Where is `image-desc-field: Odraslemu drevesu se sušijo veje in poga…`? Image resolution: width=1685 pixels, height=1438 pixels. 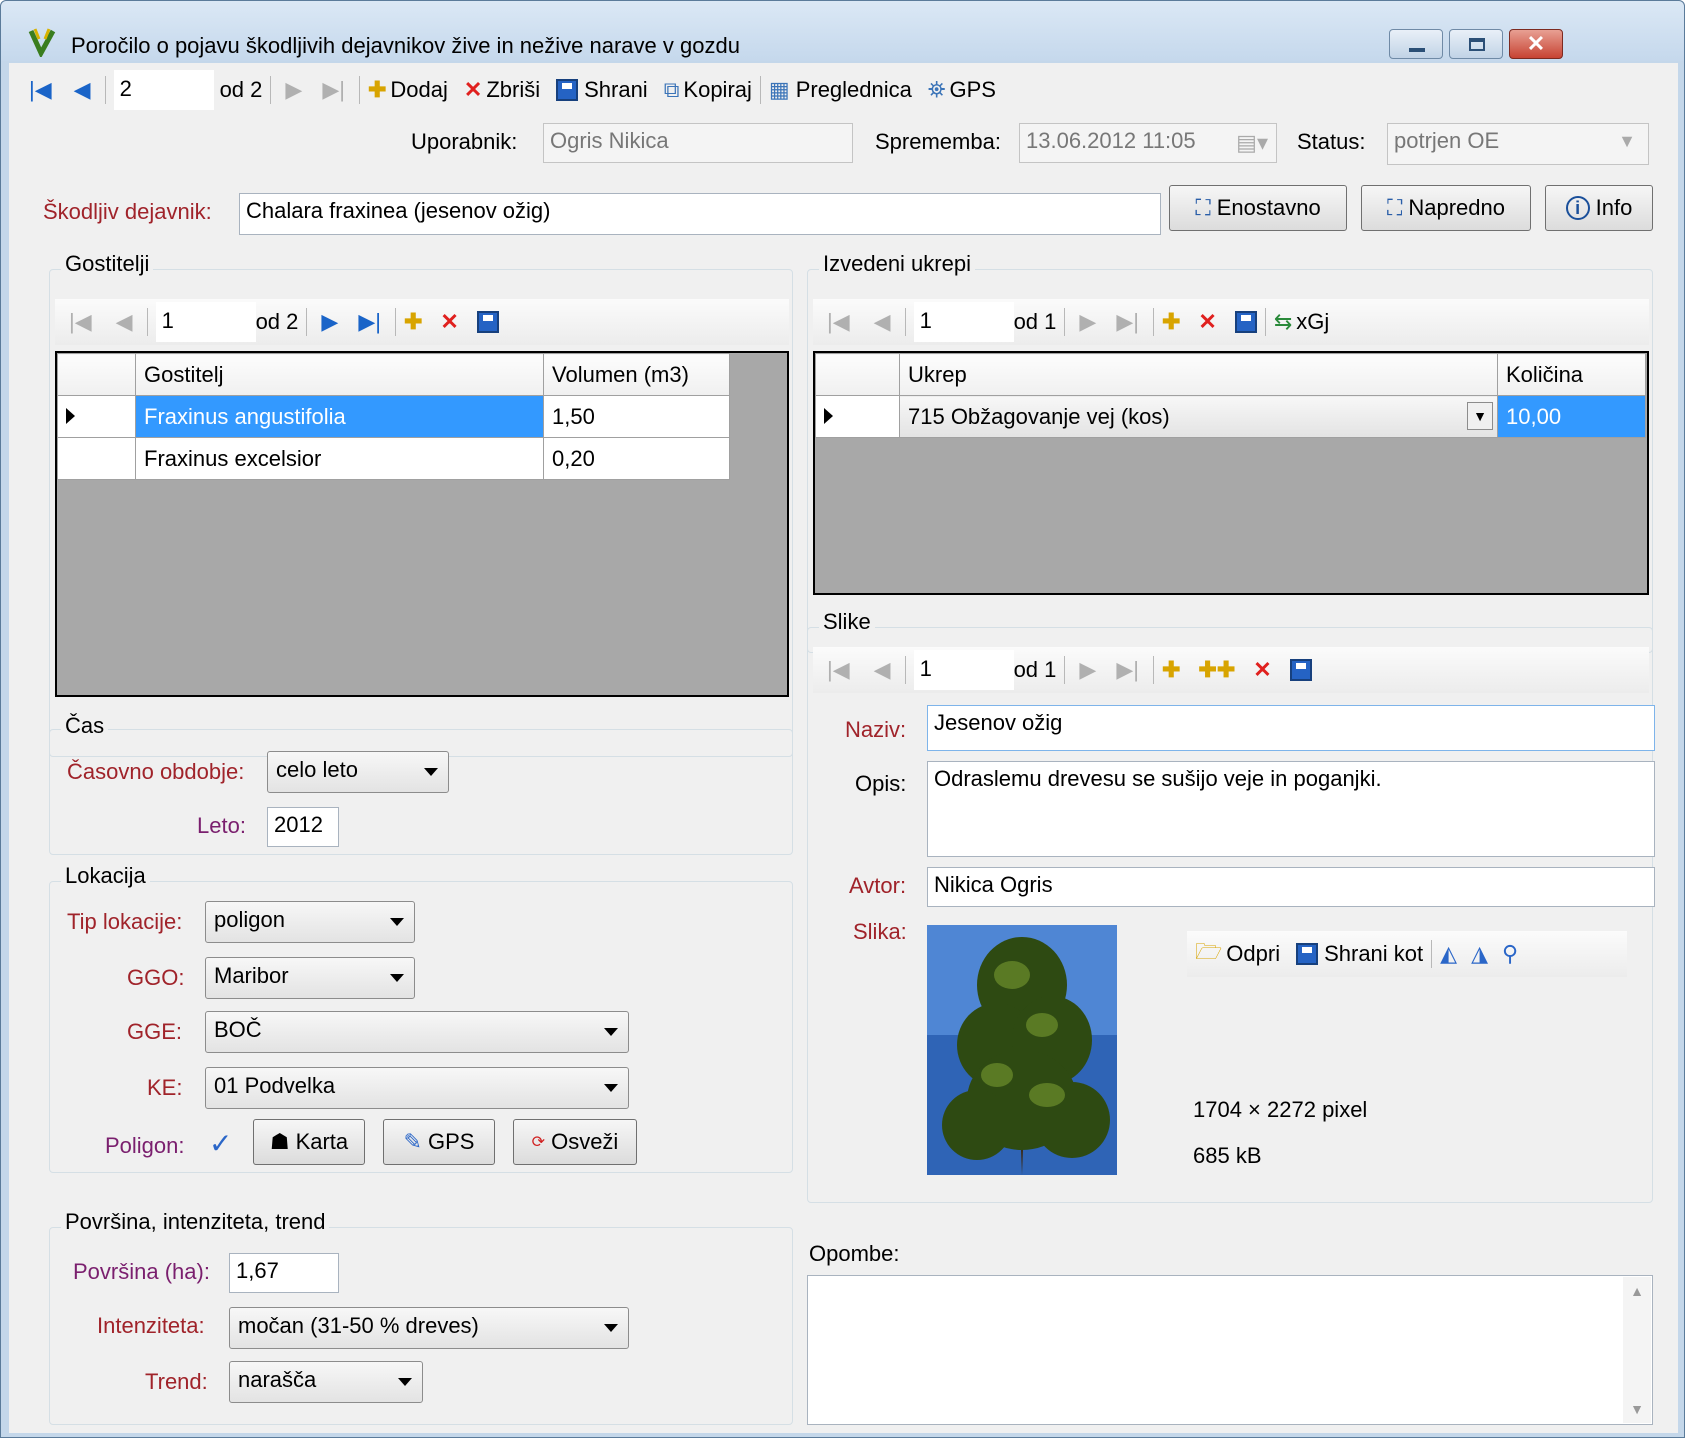 image-desc-field: Odraslemu drevesu se sušijo veje in poga… is located at coordinates (1291, 809).